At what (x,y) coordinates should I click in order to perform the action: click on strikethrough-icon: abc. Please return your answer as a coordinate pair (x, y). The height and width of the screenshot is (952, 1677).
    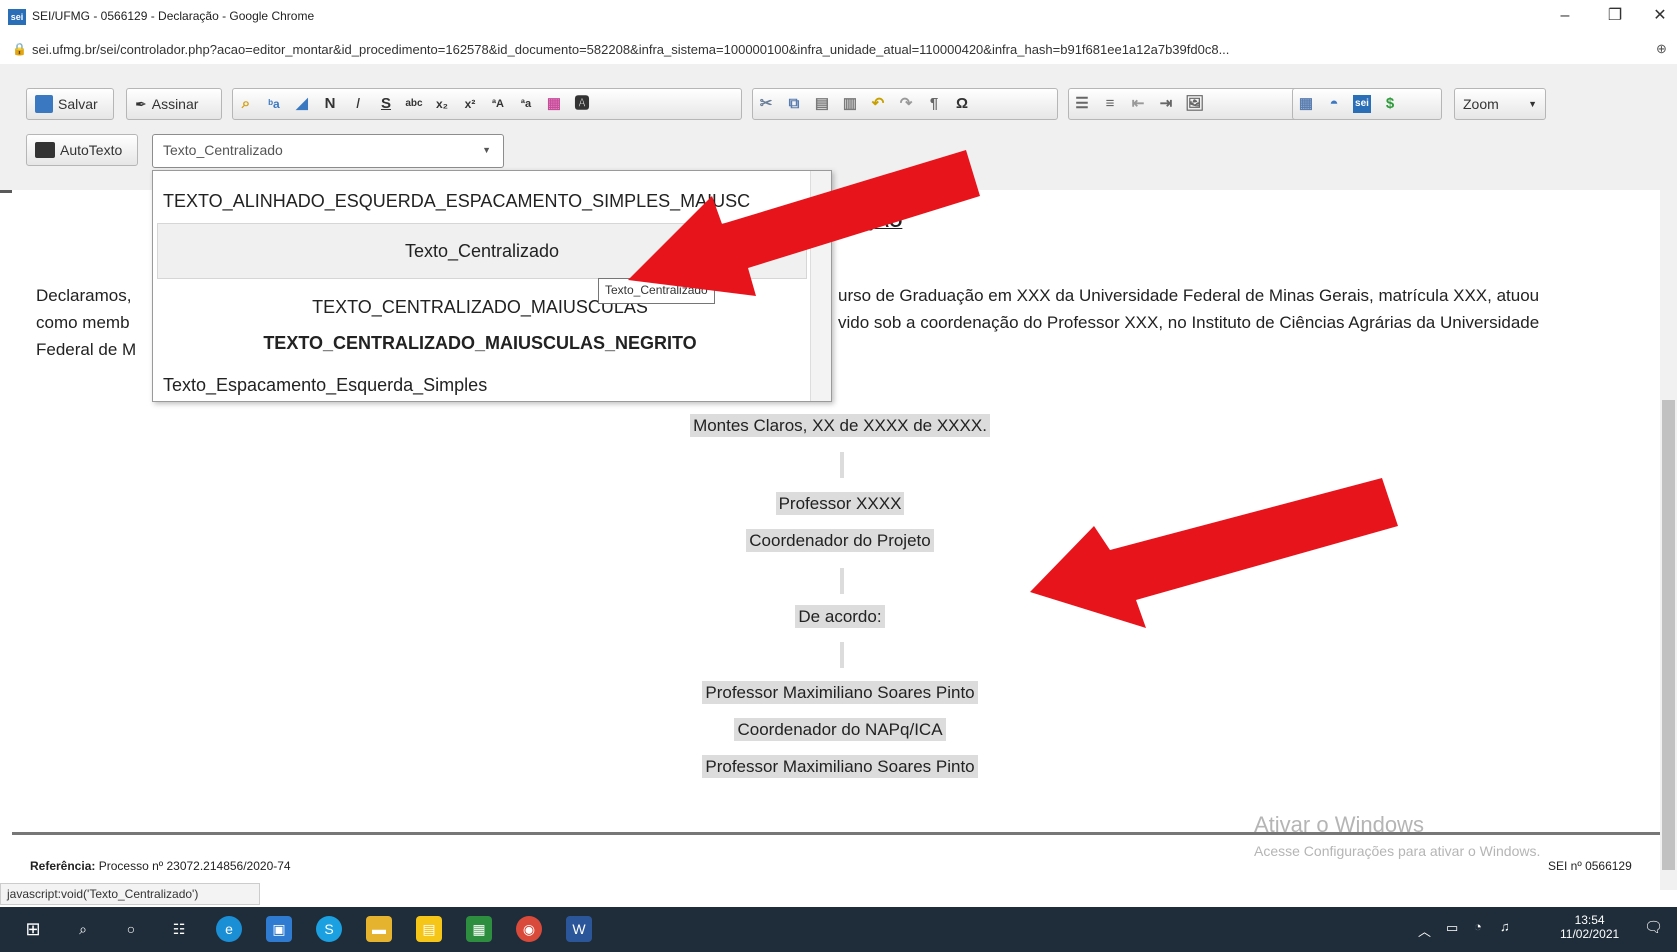
    Looking at the image, I should click on (414, 104).